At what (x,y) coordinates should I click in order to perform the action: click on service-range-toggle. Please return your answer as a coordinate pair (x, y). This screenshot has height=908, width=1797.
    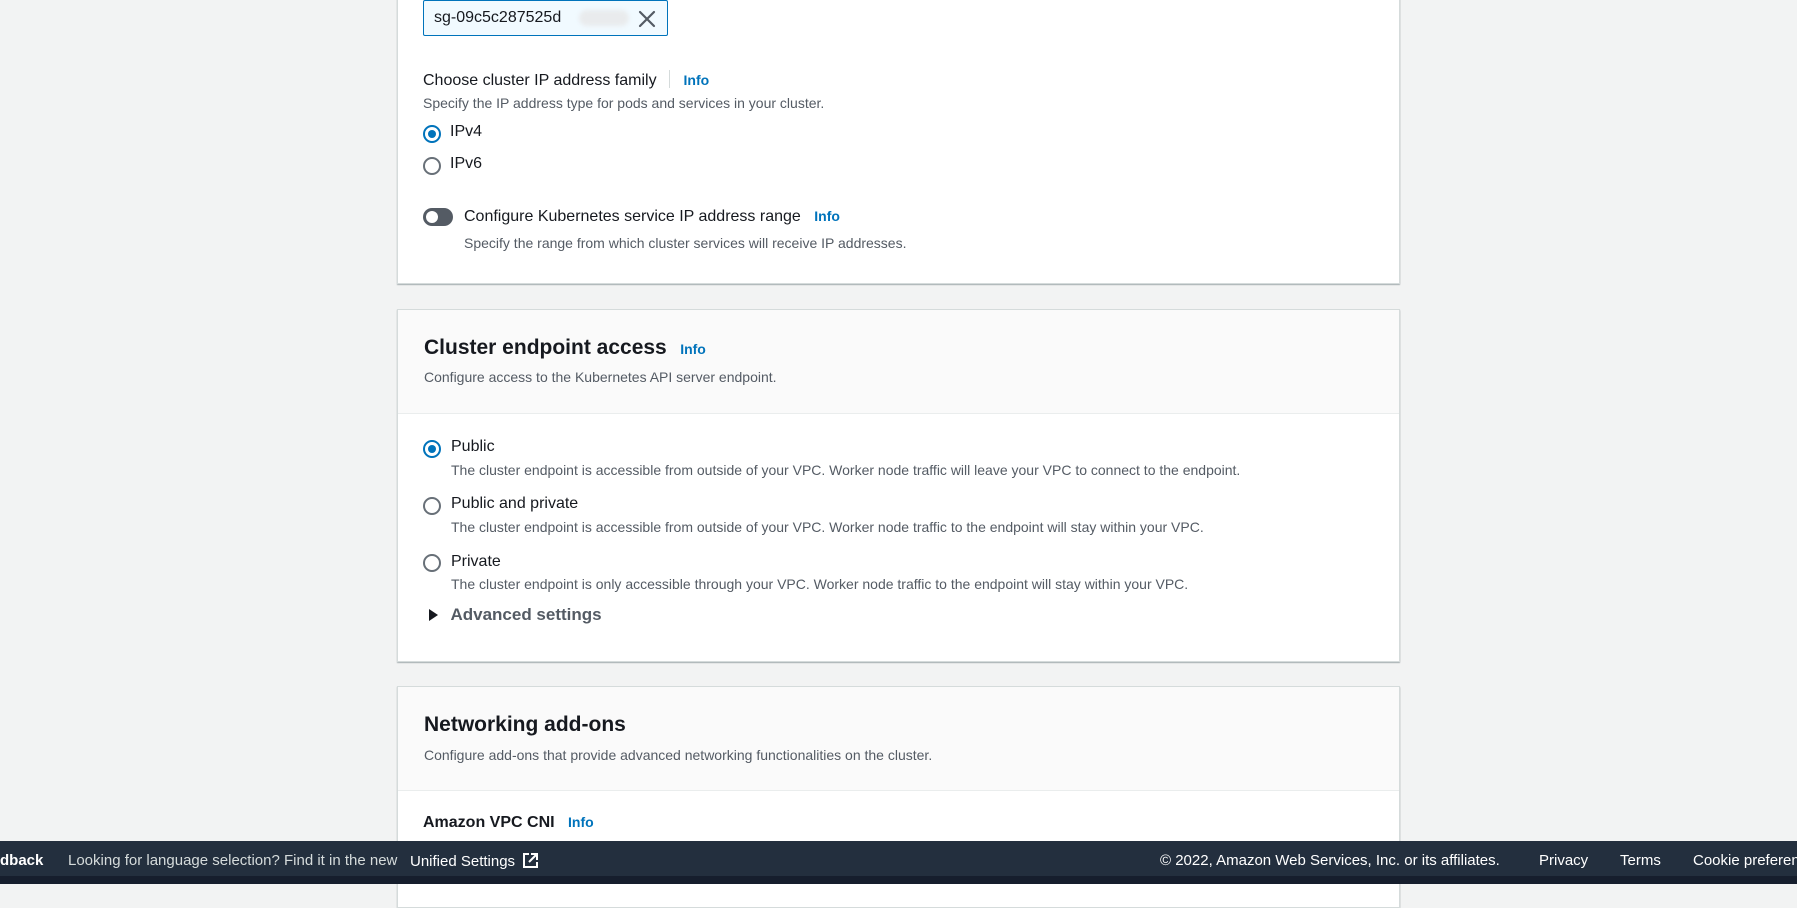
    Looking at the image, I should click on (438, 217).